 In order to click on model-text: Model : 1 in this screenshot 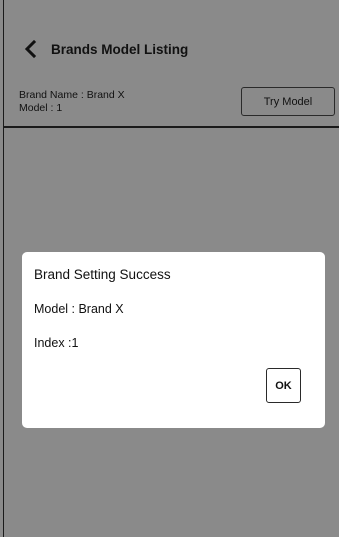, I will do `click(41, 108)`.